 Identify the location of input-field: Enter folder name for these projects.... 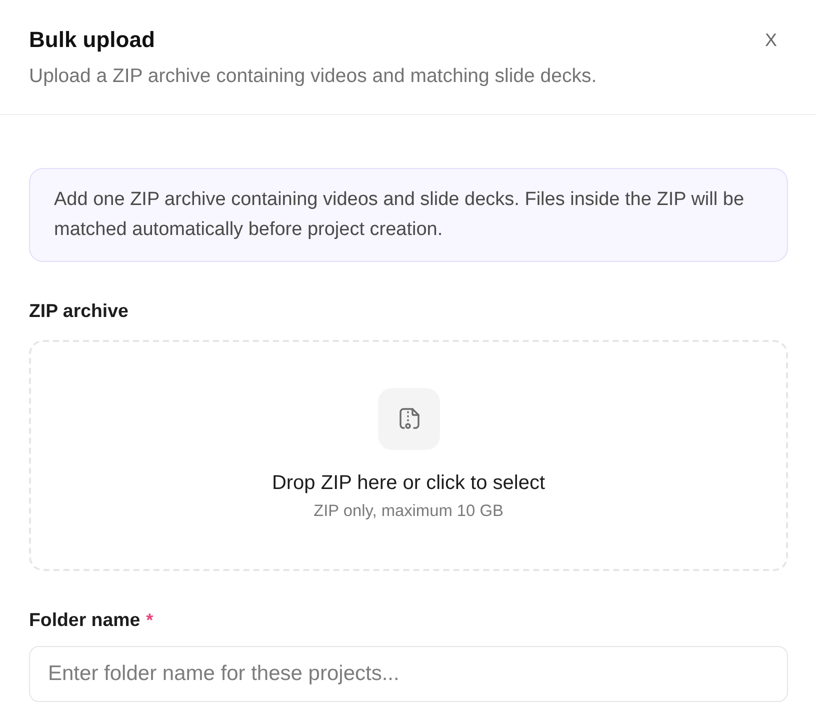
(408, 674).